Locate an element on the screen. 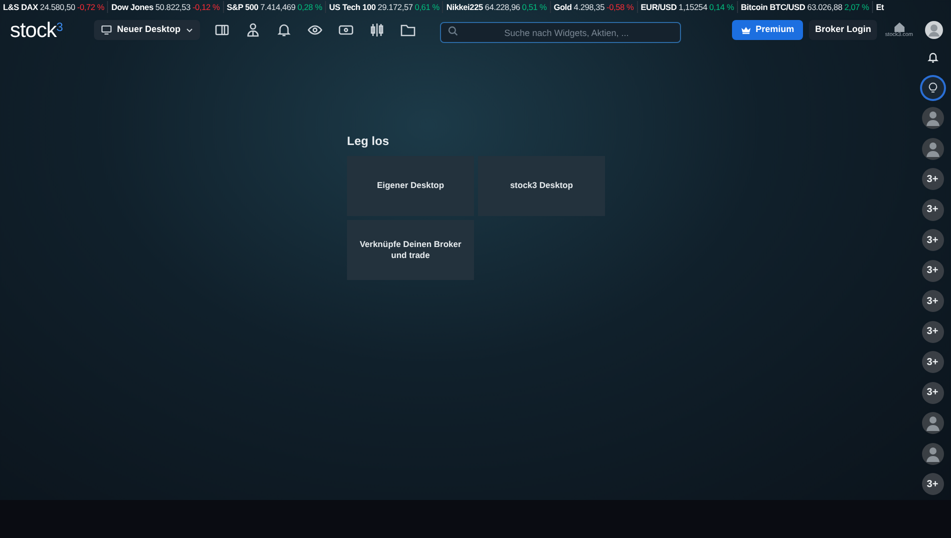 The image size is (951, 538). start-card: Eigener Desktop is located at coordinates (410, 186).